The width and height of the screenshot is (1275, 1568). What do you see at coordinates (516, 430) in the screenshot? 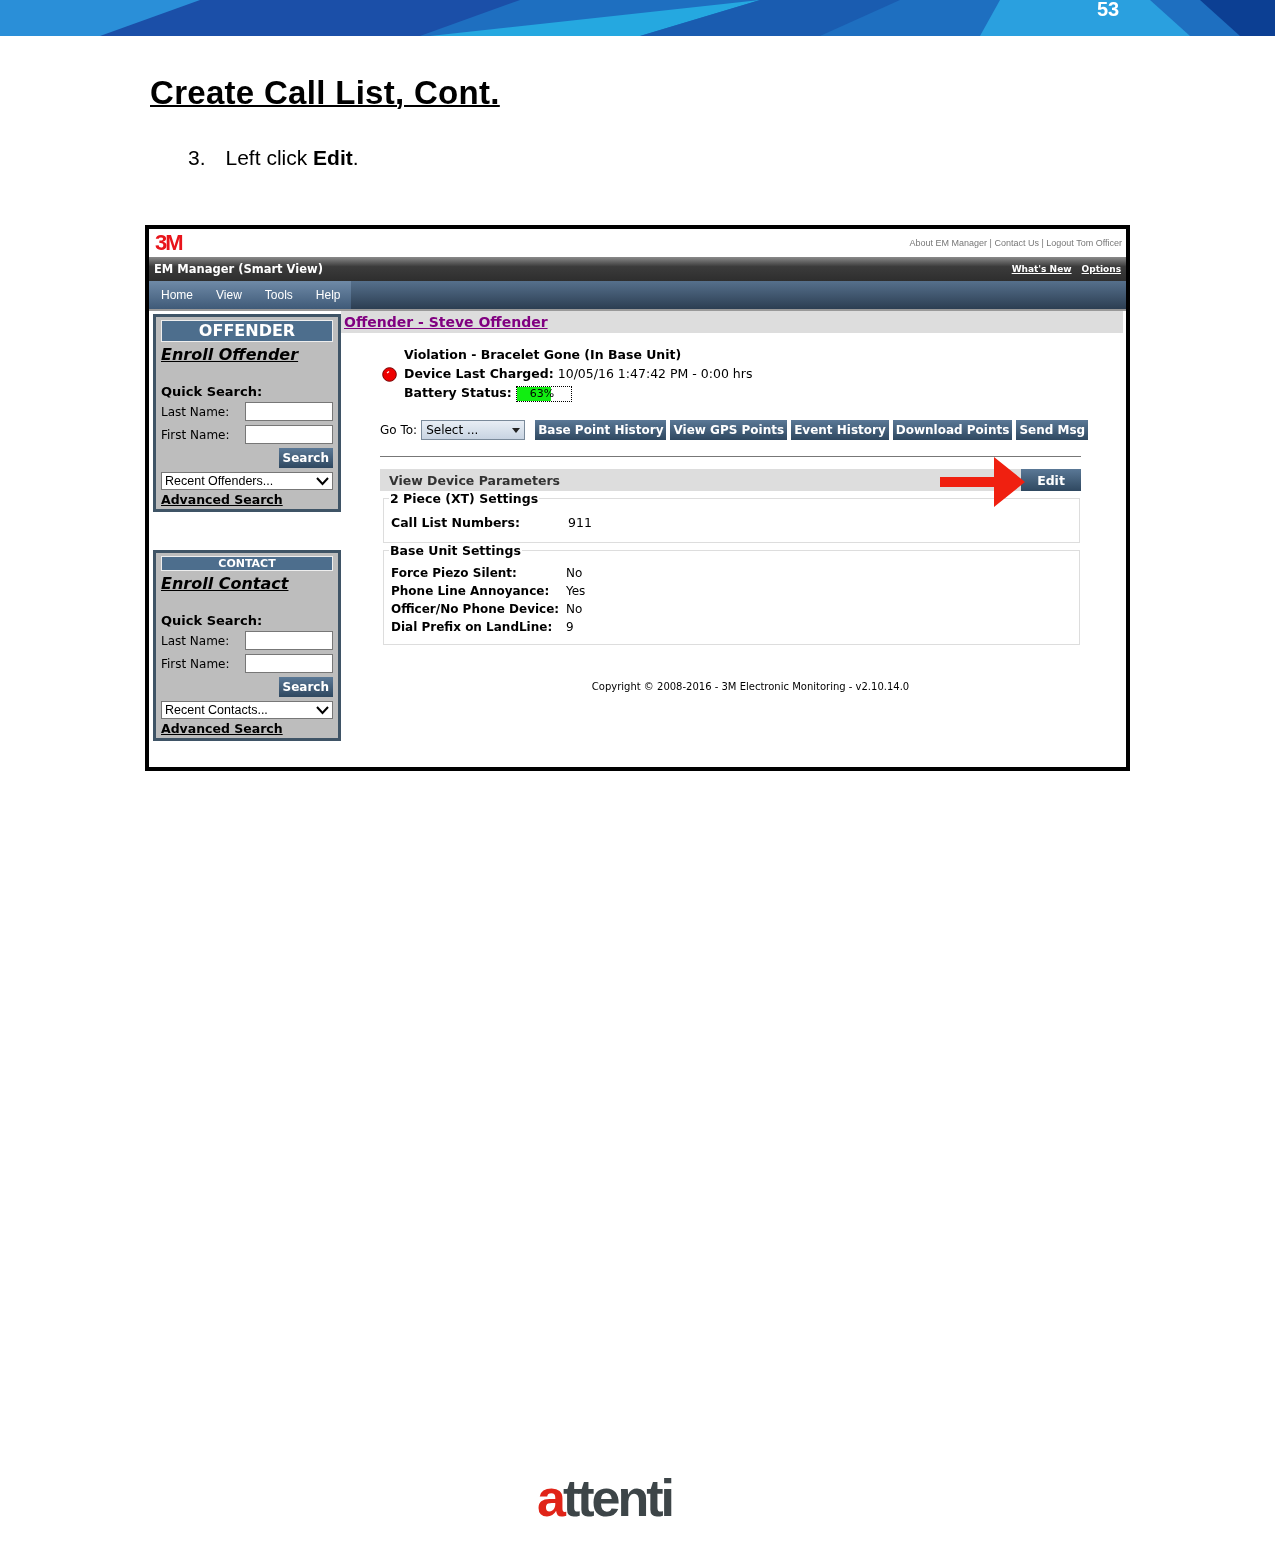
I see `caret-icon` at bounding box center [516, 430].